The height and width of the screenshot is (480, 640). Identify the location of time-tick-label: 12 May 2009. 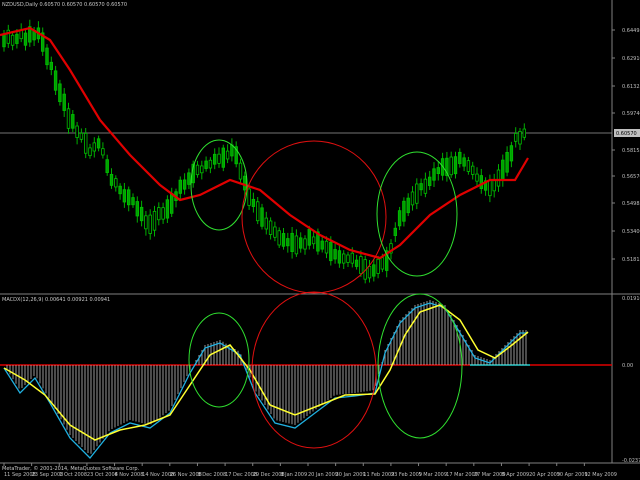
(600, 475).